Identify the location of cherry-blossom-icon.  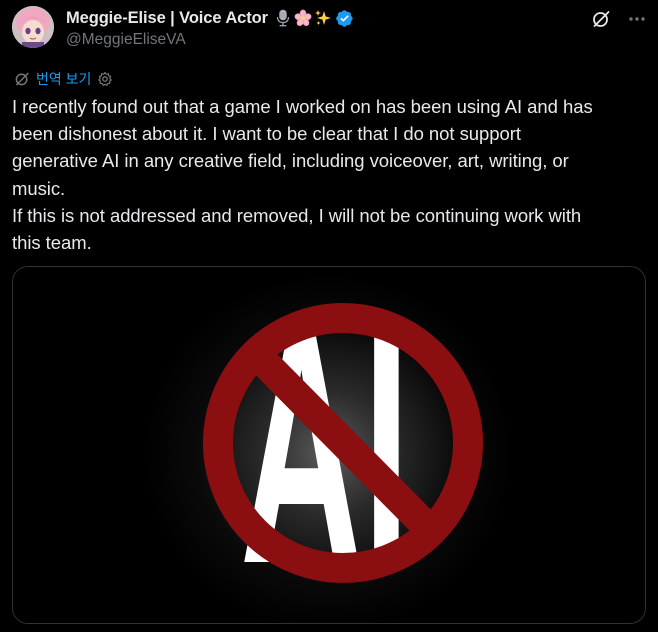
(303, 18).